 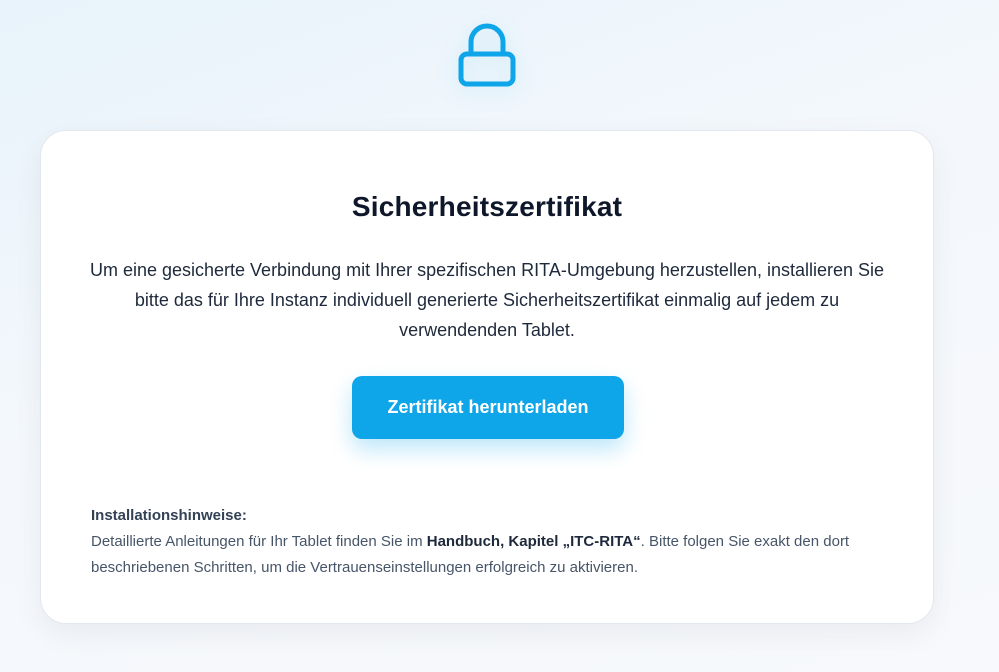 I want to click on download-certificate-button: Zertifikat herunterladen, so click(x=488, y=407).